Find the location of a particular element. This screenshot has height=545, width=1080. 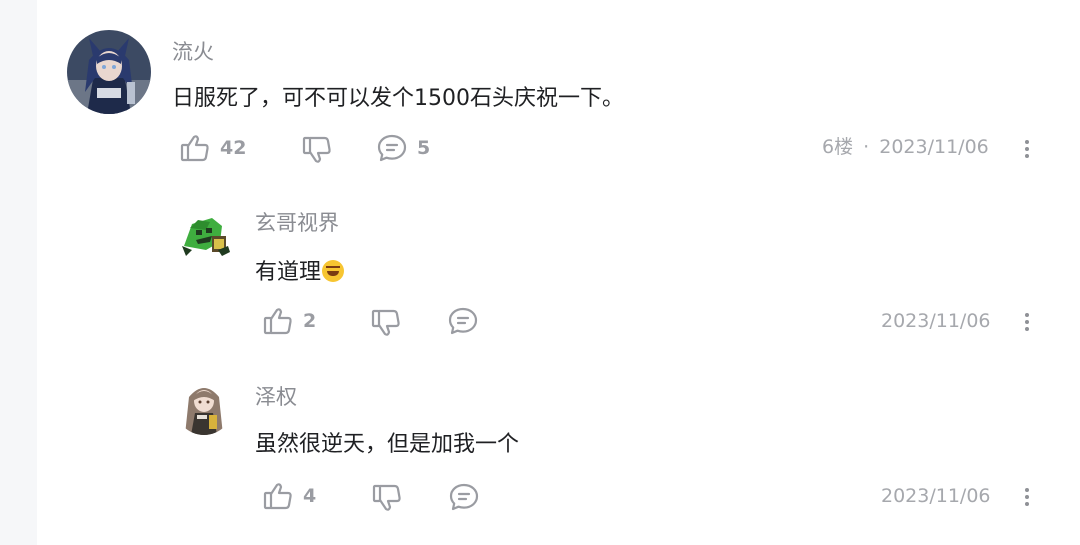

like-count: 42 is located at coordinates (233, 147).